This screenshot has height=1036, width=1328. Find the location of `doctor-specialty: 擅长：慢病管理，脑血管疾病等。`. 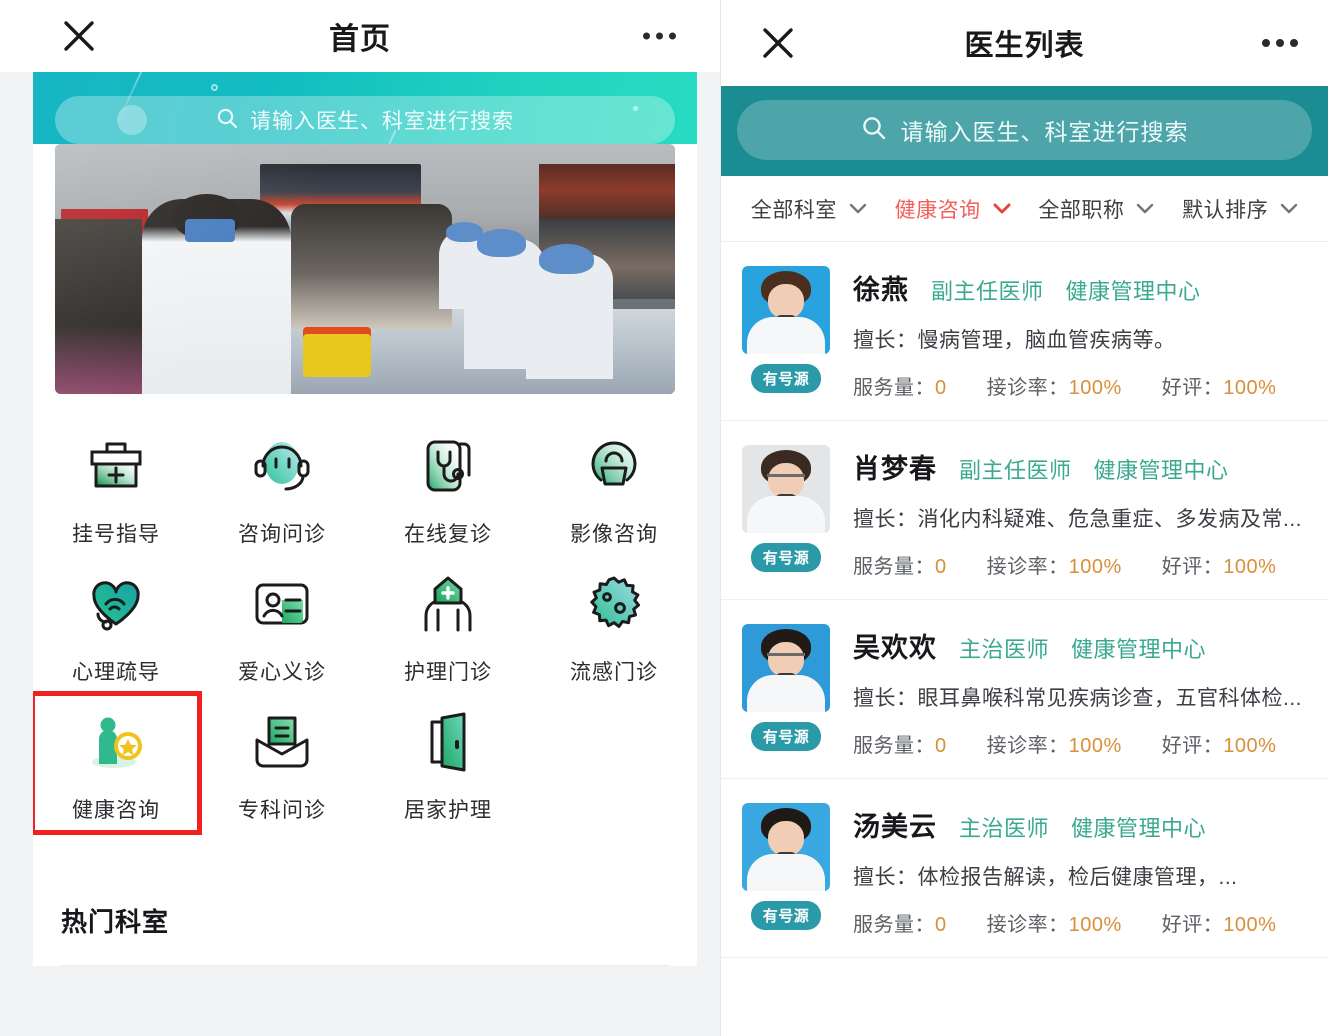

doctor-specialty: 擅长：慢病管理，脑血管疾病等。 is located at coordinates (1014, 340).